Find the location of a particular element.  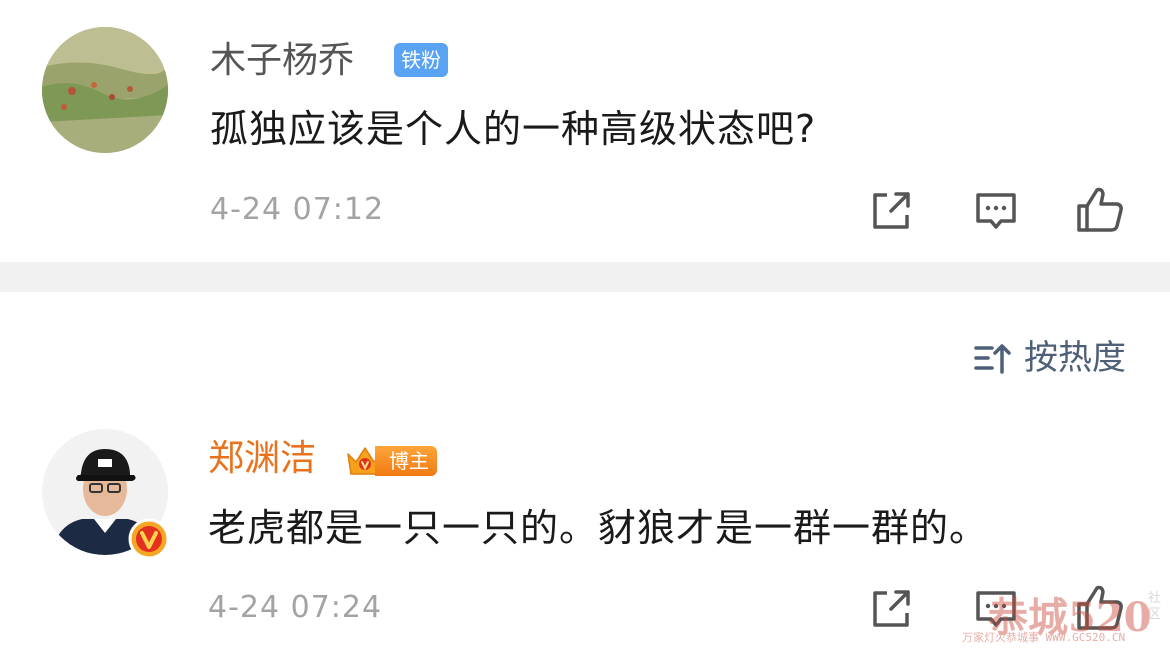

avatar-landscape-image is located at coordinates (105, 90).